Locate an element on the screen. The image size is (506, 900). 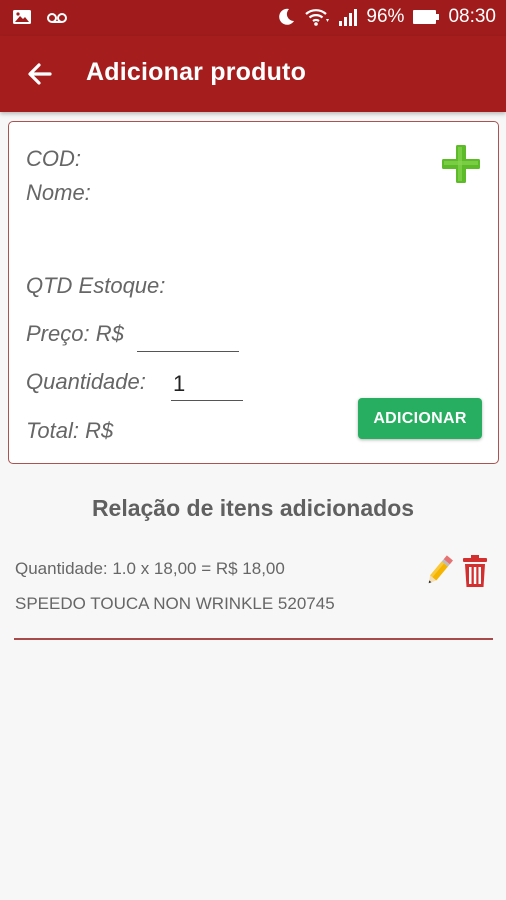
quantidade-input is located at coordinates (207, 384).